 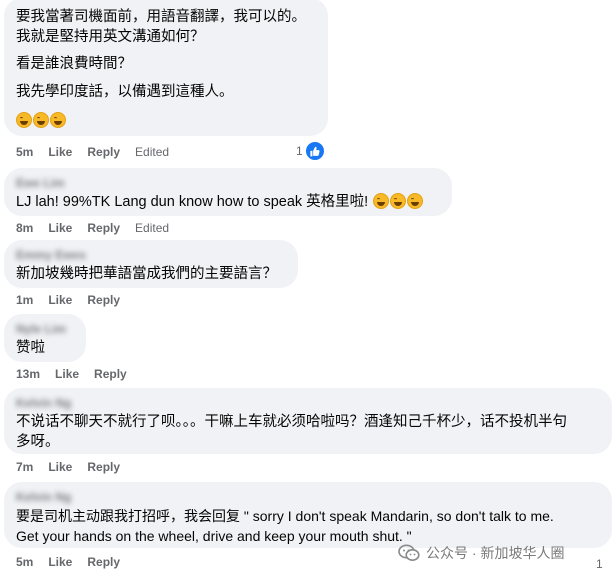 What do you see at coordinates (110, 37) in the screenshot?
I see `comment-text-line: 我就是堅持用英文溝通如何？` at bounding box center [110, 37].